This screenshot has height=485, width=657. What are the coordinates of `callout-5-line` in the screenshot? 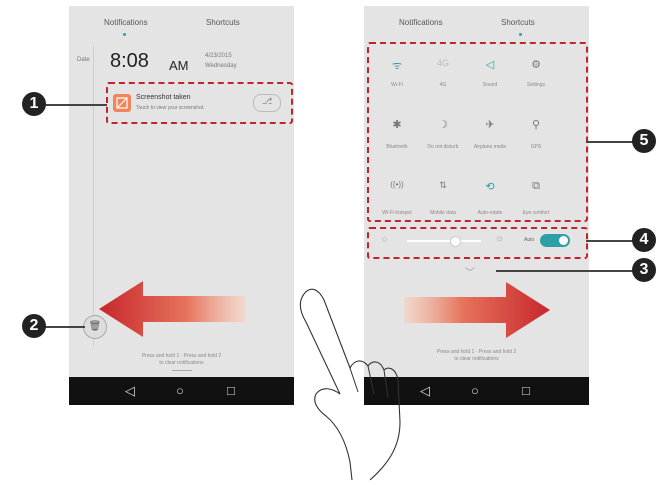 It's located at (609, 142).